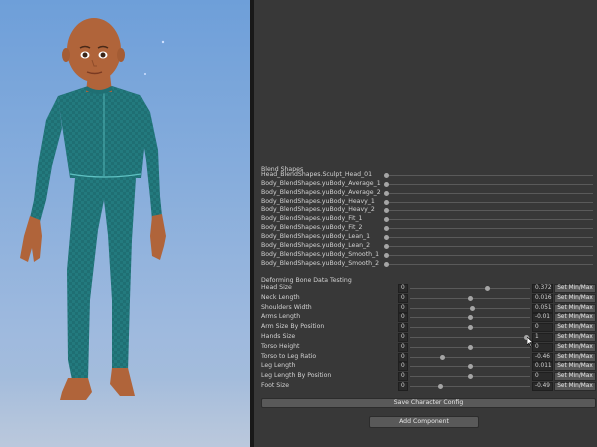 Image resolution: width=597 pixels, height=447 pixels. What do you see at coordinates (296, 376) in the screenshot?
I see `bone-label: Leg Length By Position` at bounding box center [296, 376].